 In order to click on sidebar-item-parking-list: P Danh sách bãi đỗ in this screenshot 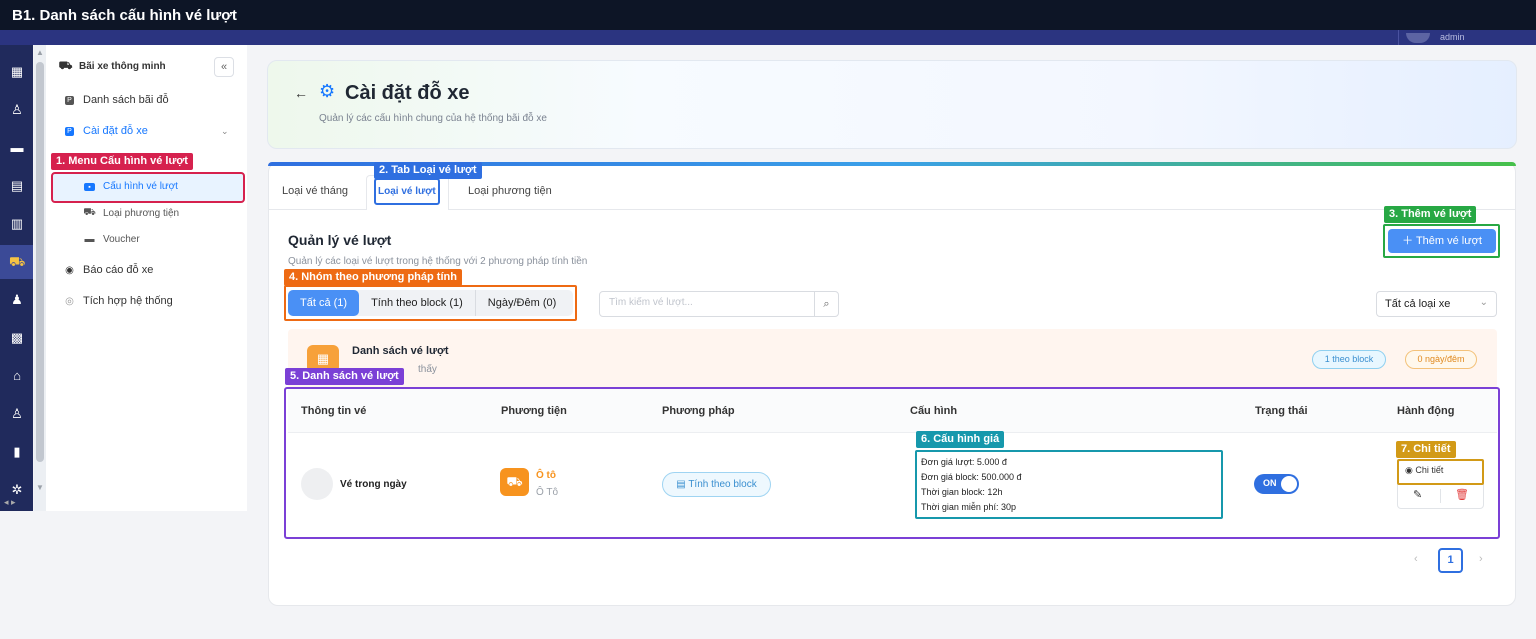, I will do `click(116, 100)`.